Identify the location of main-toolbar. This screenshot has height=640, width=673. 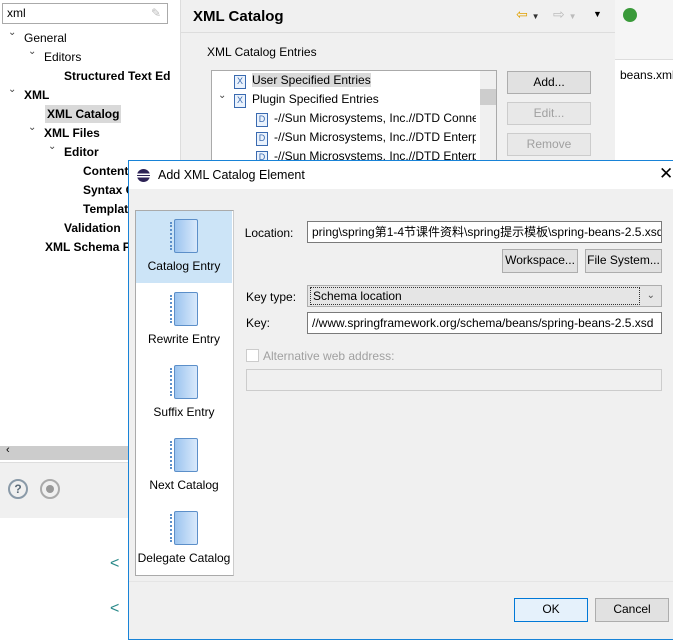
(644, 30).